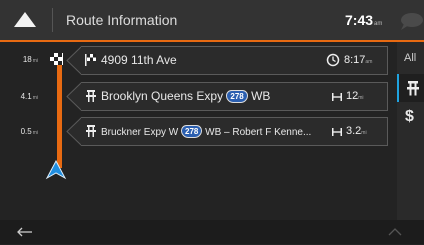  Describe the element at coordinates (378, 24) in the screenshot. I see `clock-time-suffix: am` at that location.